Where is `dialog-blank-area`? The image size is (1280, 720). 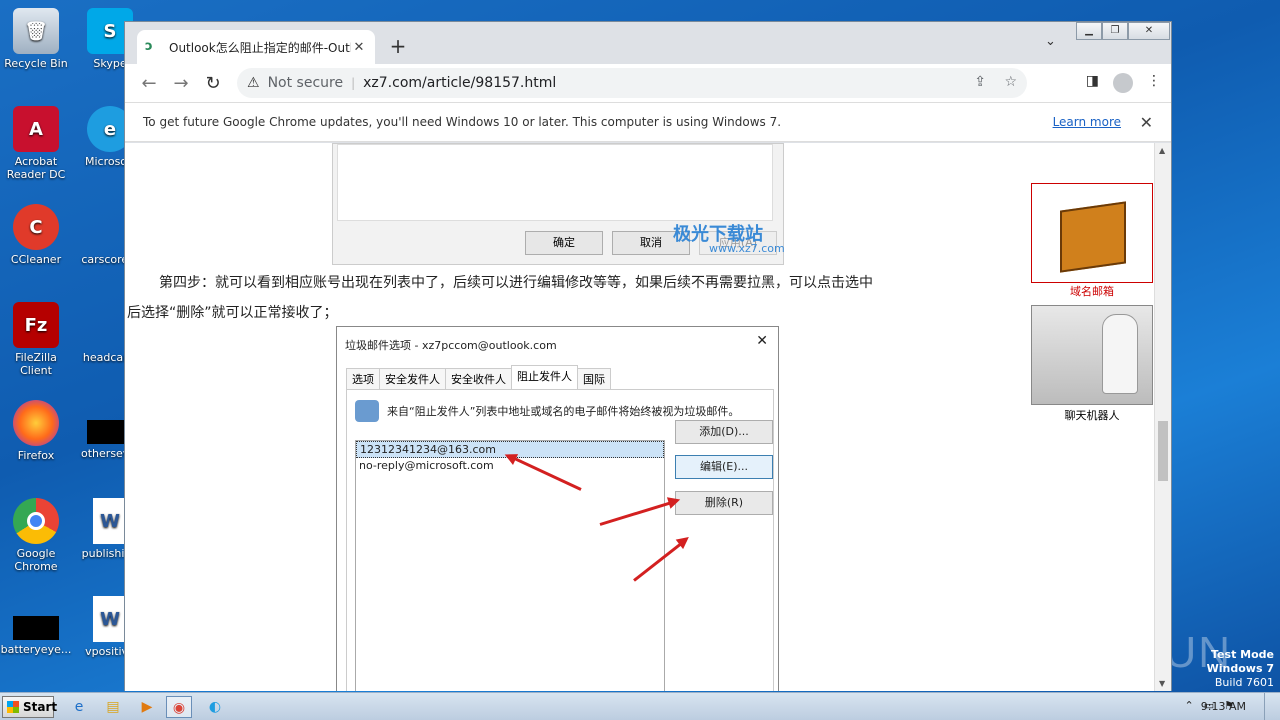
dialog-blank-area is located at coordinates (555, 182).